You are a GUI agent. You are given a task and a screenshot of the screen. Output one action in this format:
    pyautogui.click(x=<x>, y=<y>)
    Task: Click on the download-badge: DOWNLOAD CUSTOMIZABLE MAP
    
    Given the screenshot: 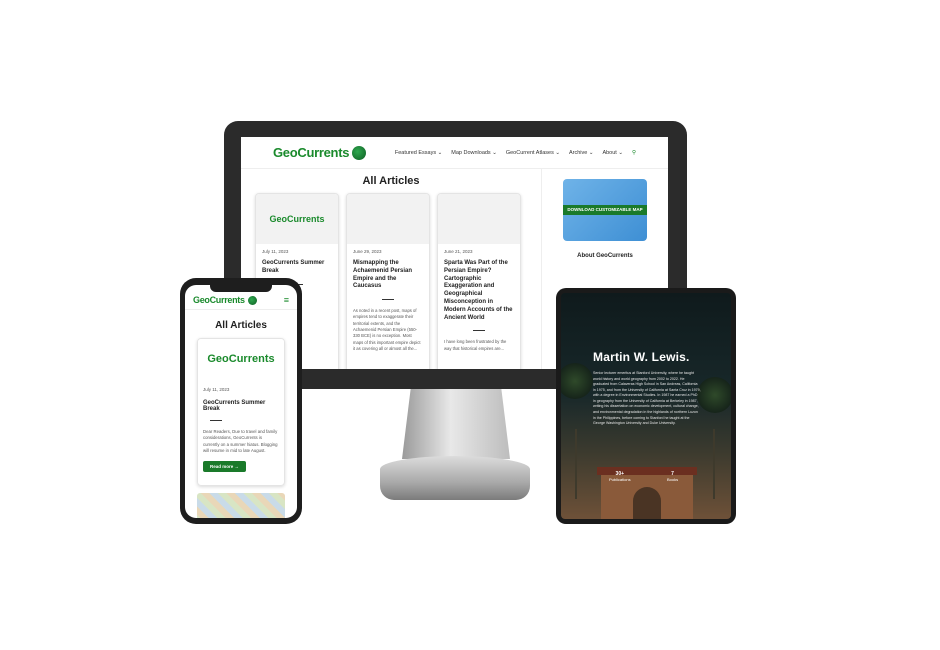 What is the action you would take?
    pyautogui.click(x=605, y=210)
    